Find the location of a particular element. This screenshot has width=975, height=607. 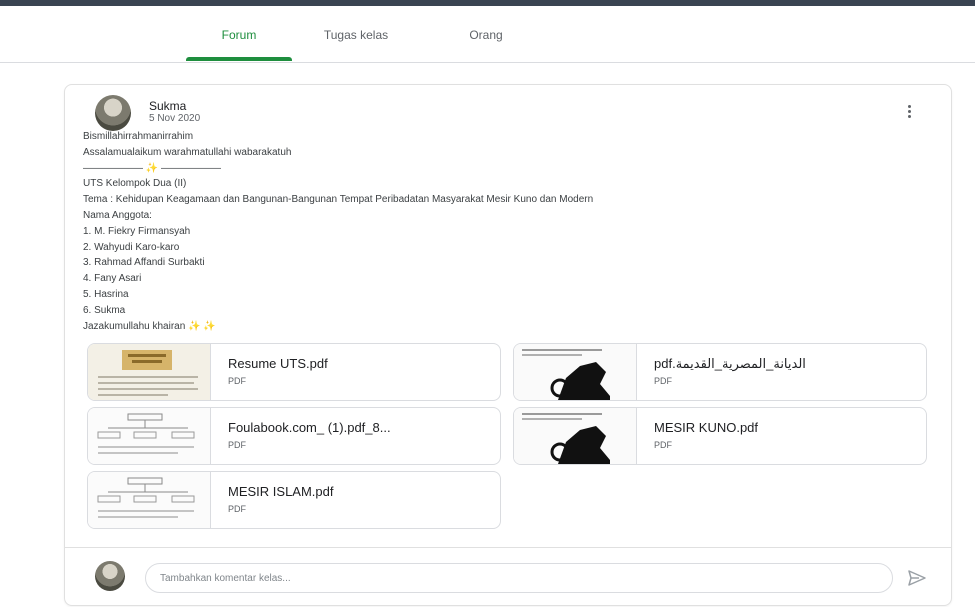

tab-people: Orang is located at coordinates (486, 35).